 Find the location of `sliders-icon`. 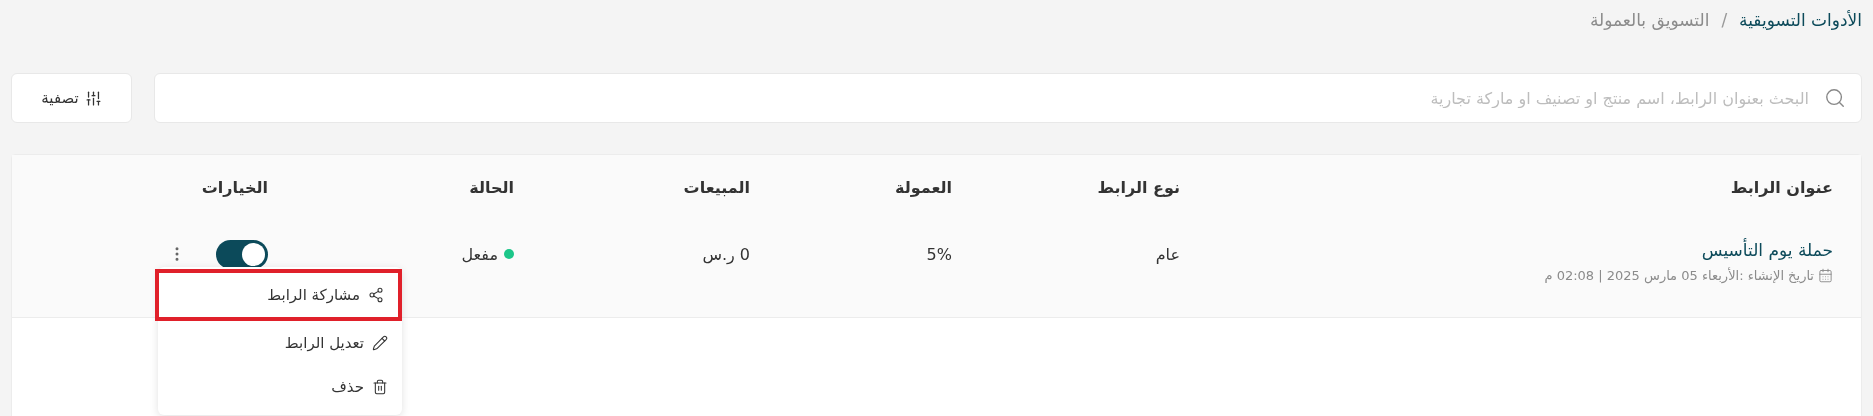

sliders-icon is located at coordinates (93, 98).